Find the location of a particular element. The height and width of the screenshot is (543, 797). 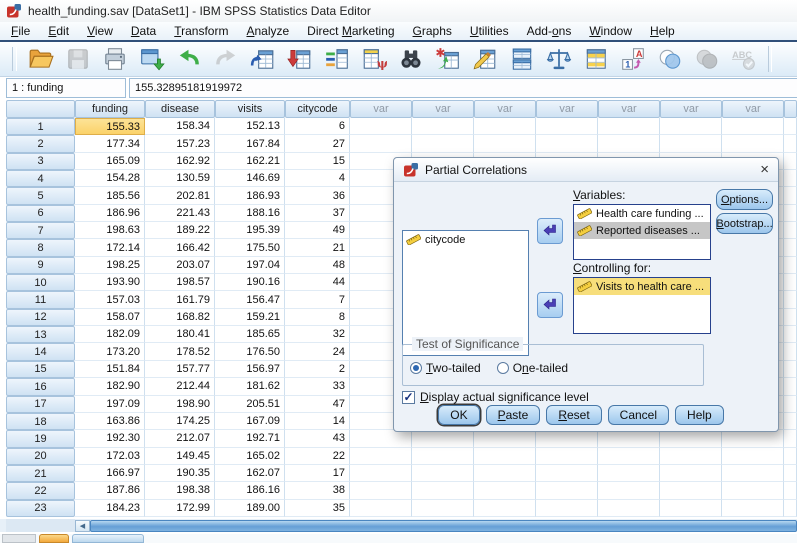

cell-funding: 192.30 is located at coordinates (110, 439).